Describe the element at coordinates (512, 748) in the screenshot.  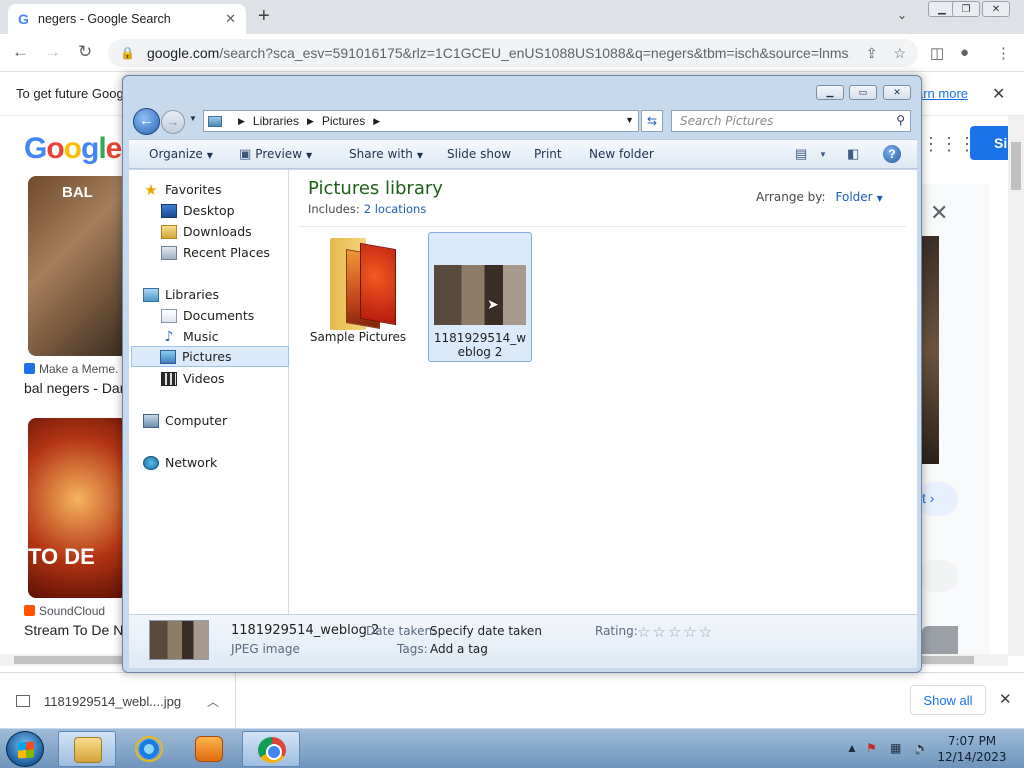
I see `windows-taskbar: ▲ ⚑ ▦ 🔈 7:07 PM 12/14/2023` at that location.